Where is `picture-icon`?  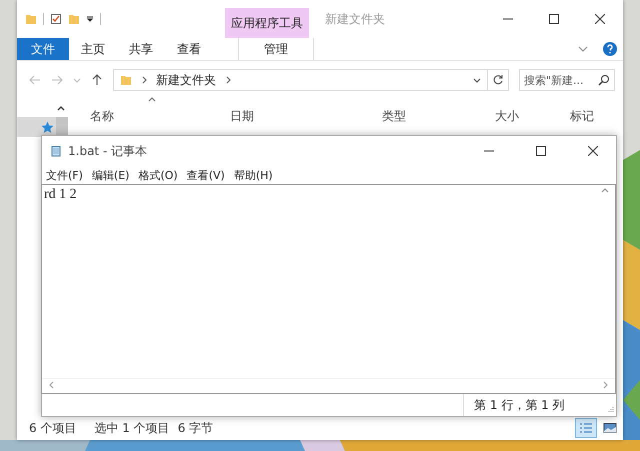
picture-icon is located at coordinates (610, 428).